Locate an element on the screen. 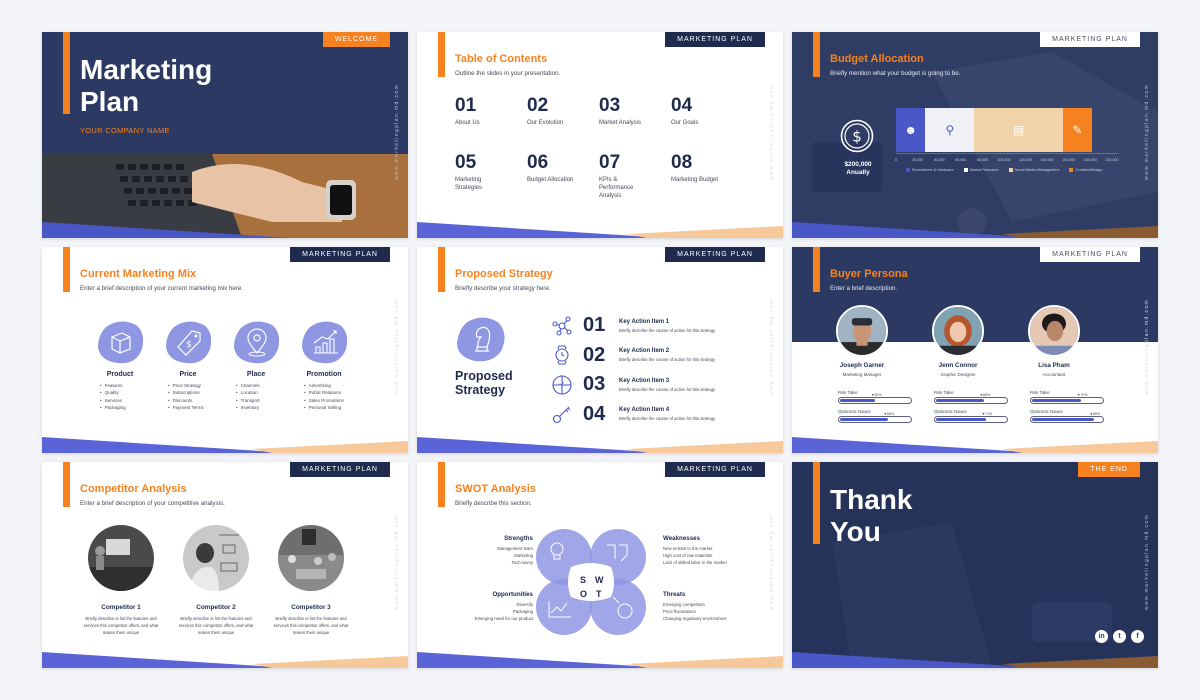  budget-period: Anually is located at coordinates (858, 172).